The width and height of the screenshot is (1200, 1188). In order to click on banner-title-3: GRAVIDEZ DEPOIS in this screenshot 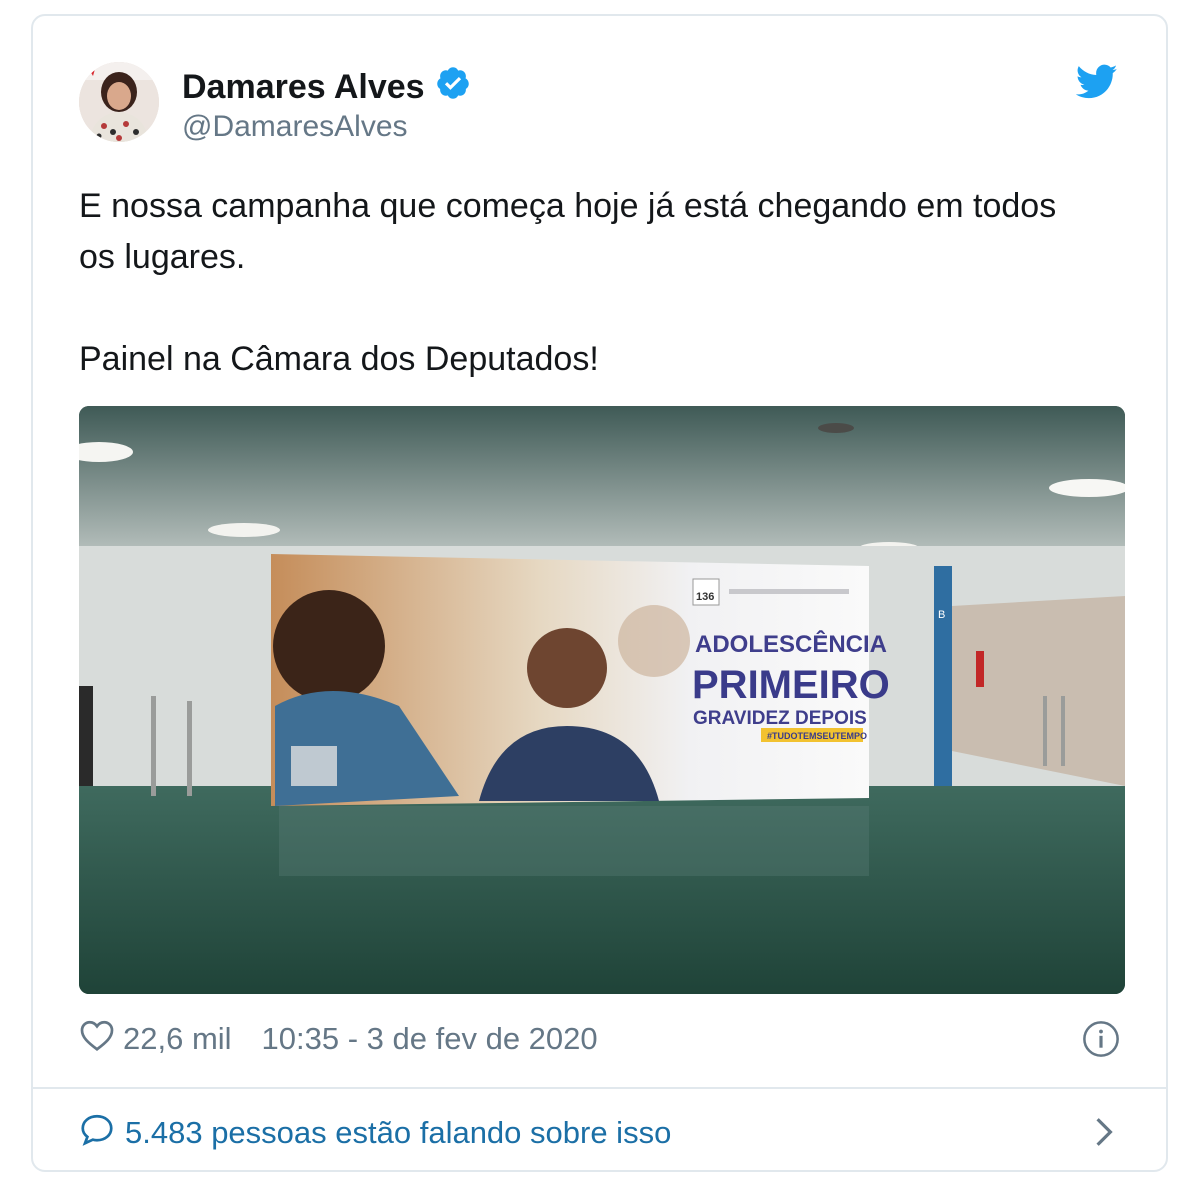, I will do `click(780, 718)`.